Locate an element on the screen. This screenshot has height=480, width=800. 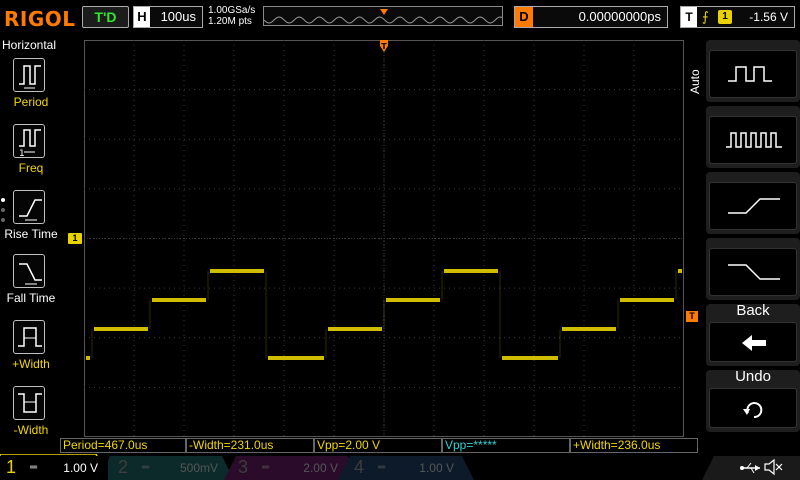
trigger-level: -1.56 V is located at coordinates (768, 17).